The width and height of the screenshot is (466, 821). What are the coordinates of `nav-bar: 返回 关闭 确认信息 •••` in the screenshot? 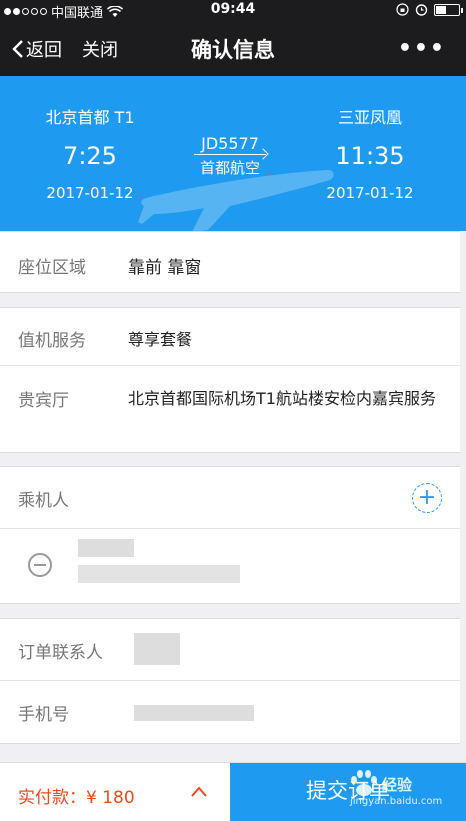 It's located at (233, 48).